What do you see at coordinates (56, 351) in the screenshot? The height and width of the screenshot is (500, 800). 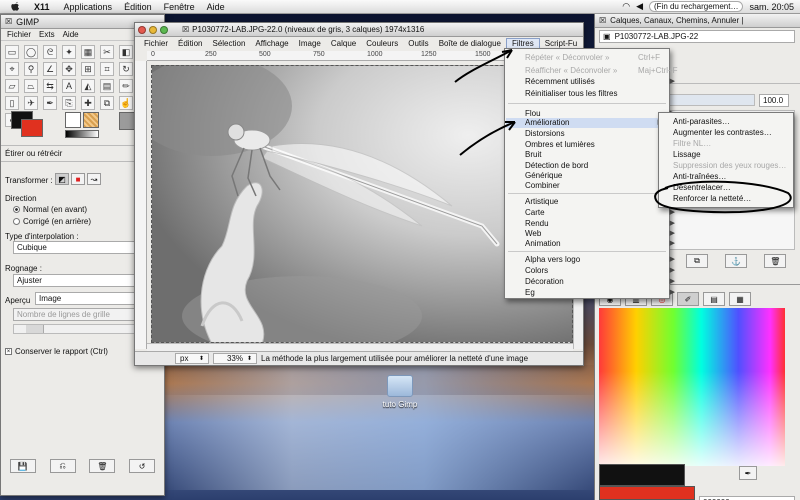 I see `keep-ratio-checkbox: × Conserver le rapport (Ctrl)` at bounding box center [56, 351].